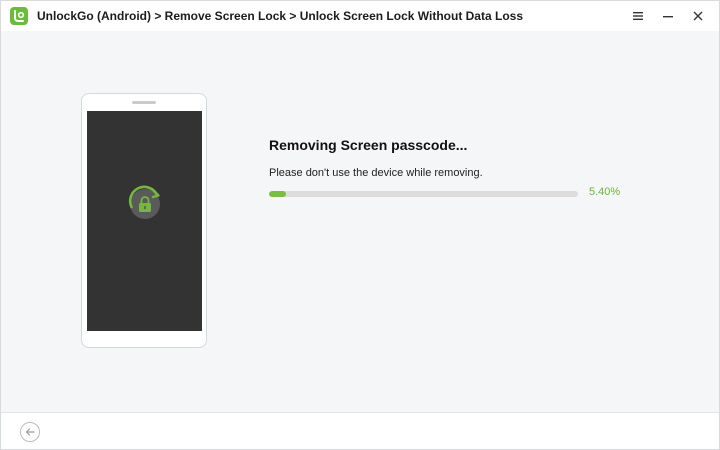 The height and width of the screenshot is (450, 720). I want to click on minimize-icon, so click(668, 17).